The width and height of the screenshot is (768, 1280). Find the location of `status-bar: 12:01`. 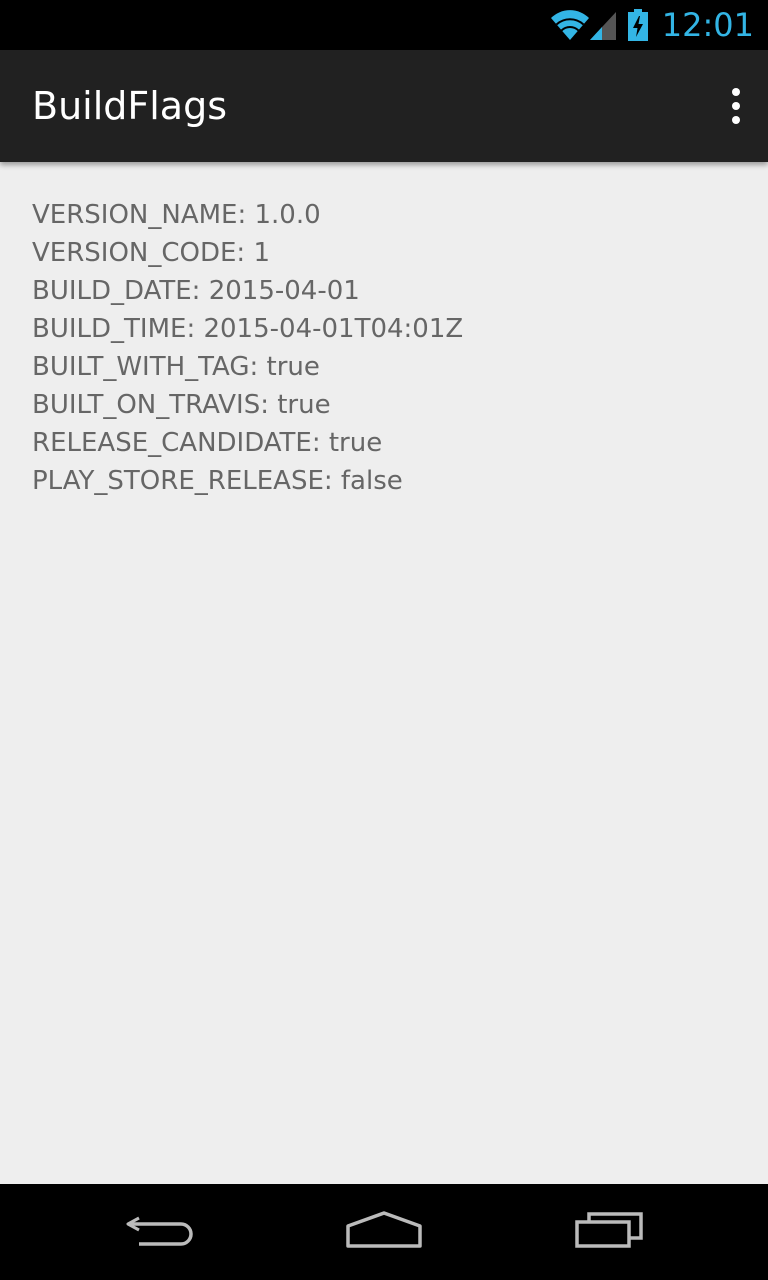

status-bar: 12:01 is located at coordinates (384, 25).